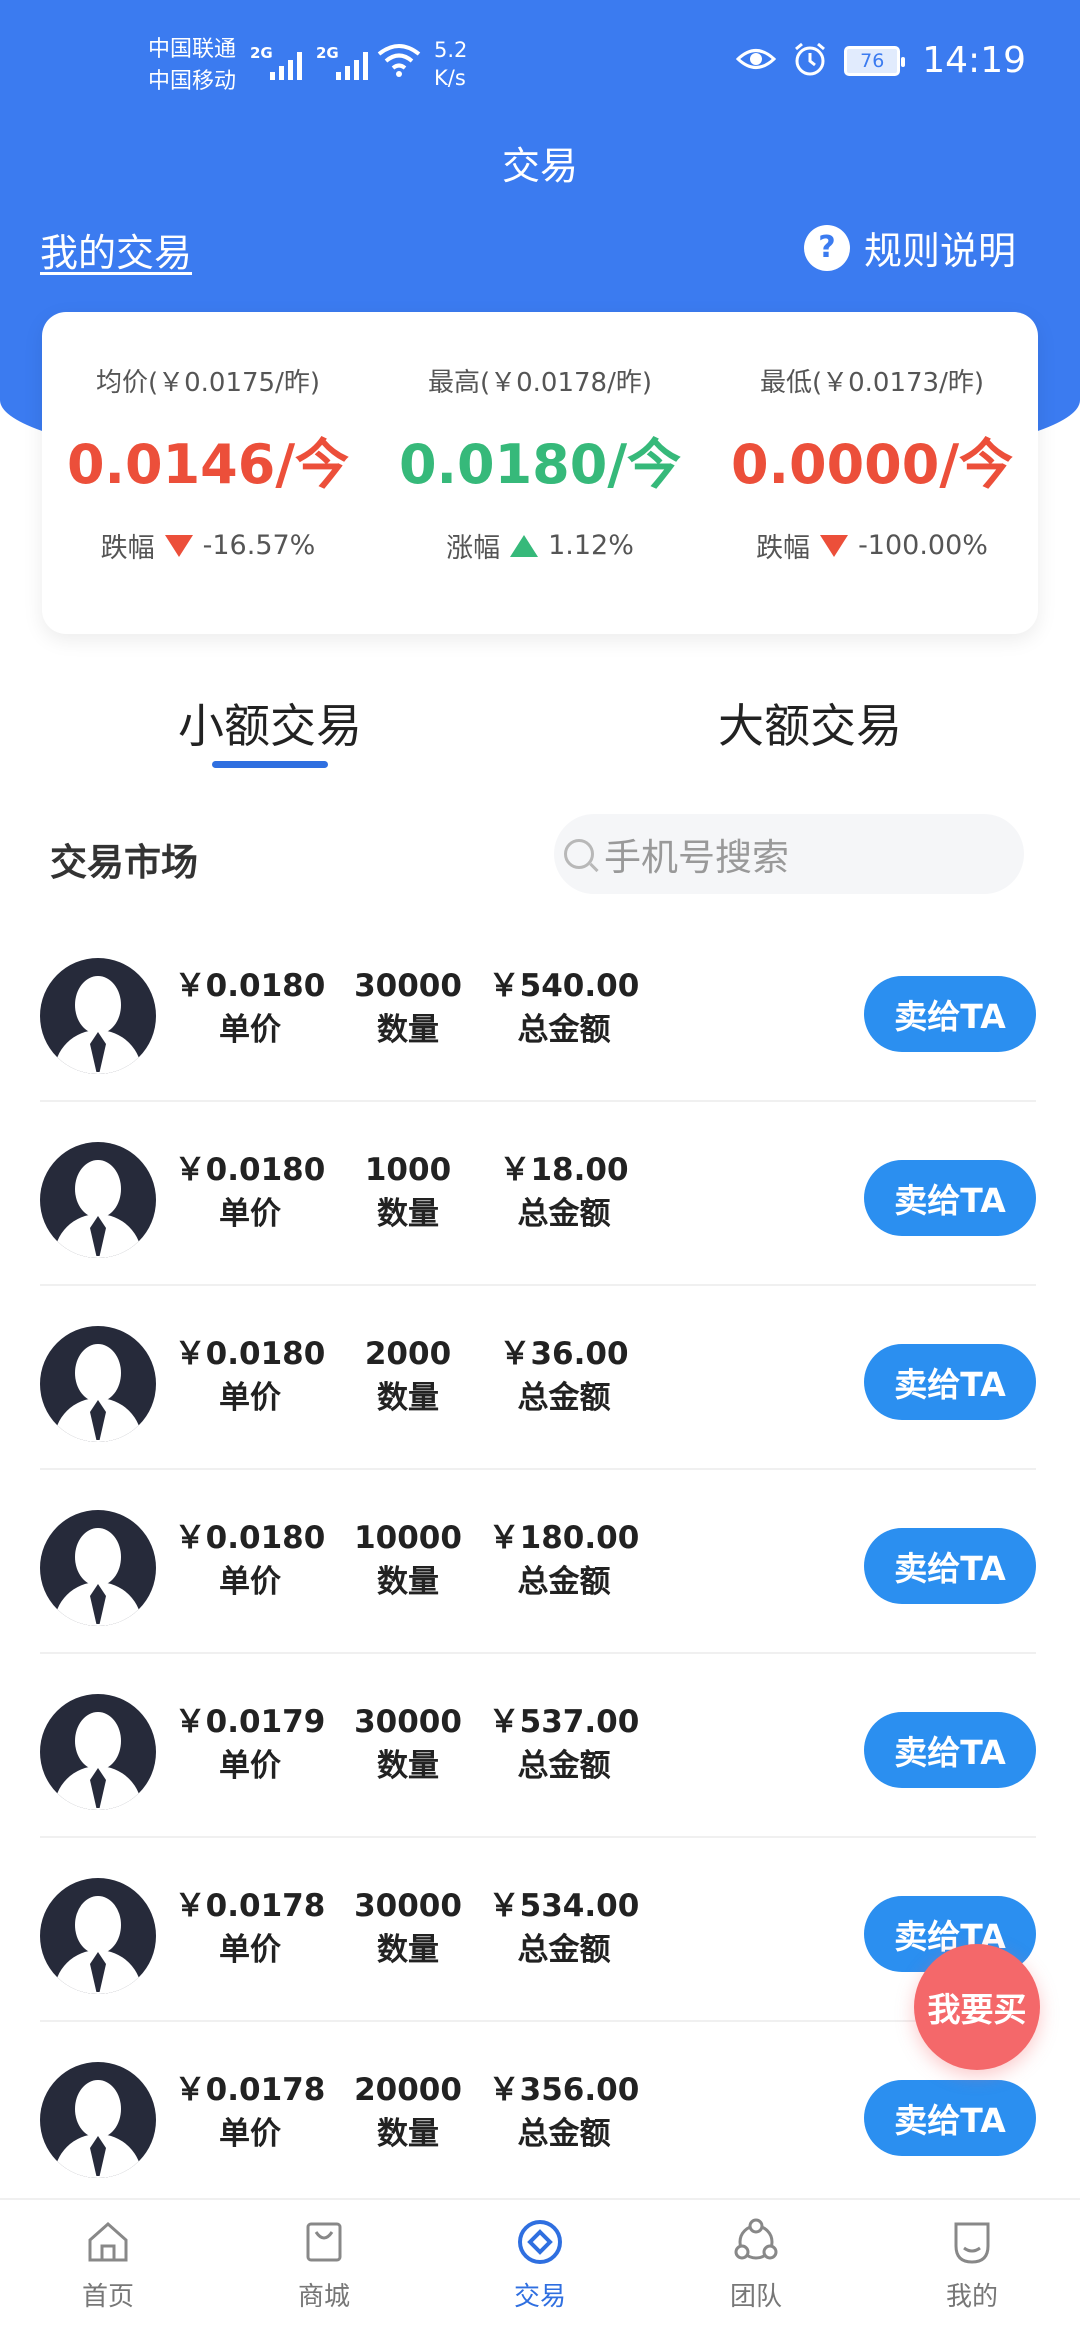 The width and height of the screenshot is (1080, 2340). I want to click on low-price-stat: 最低(￥0.0173/昨) 0.0000/今 跌幅 -100.00%, so click(872, 473).